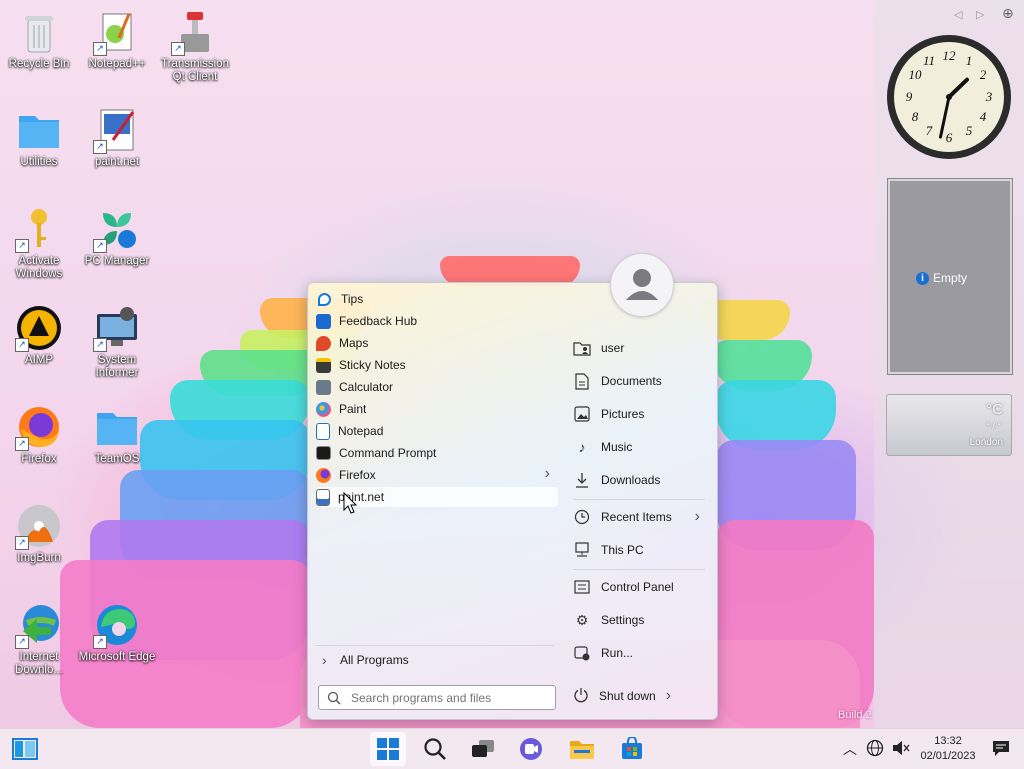 This screenshot has width=1024, height=769. I want to click on place-user: user, so click(640, 348).